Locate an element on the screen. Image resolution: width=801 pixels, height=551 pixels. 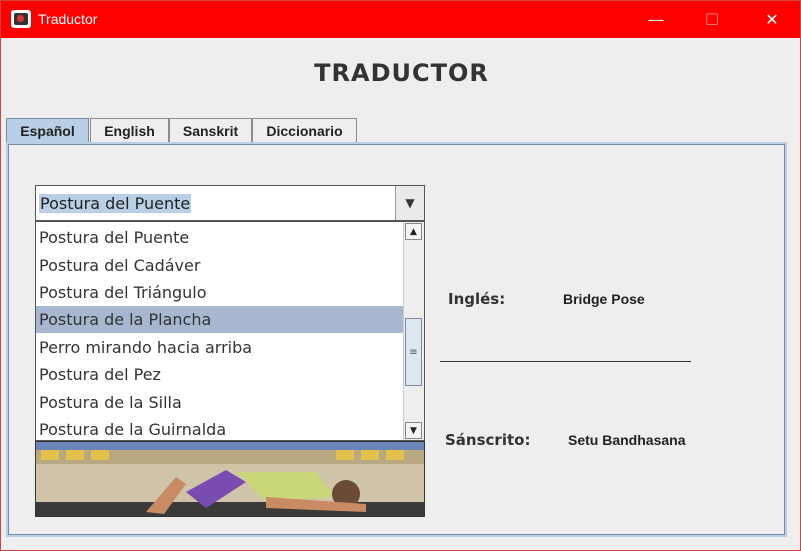
divider is located at coordinates (565, 361).